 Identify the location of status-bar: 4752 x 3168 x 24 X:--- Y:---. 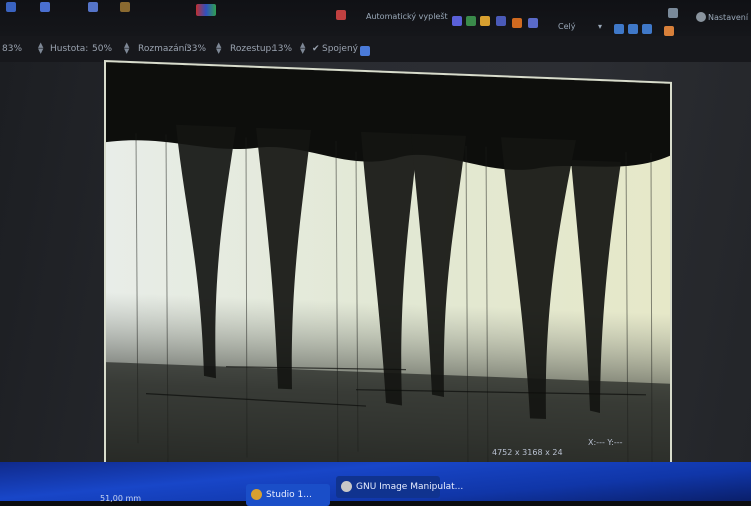
(375, 449).